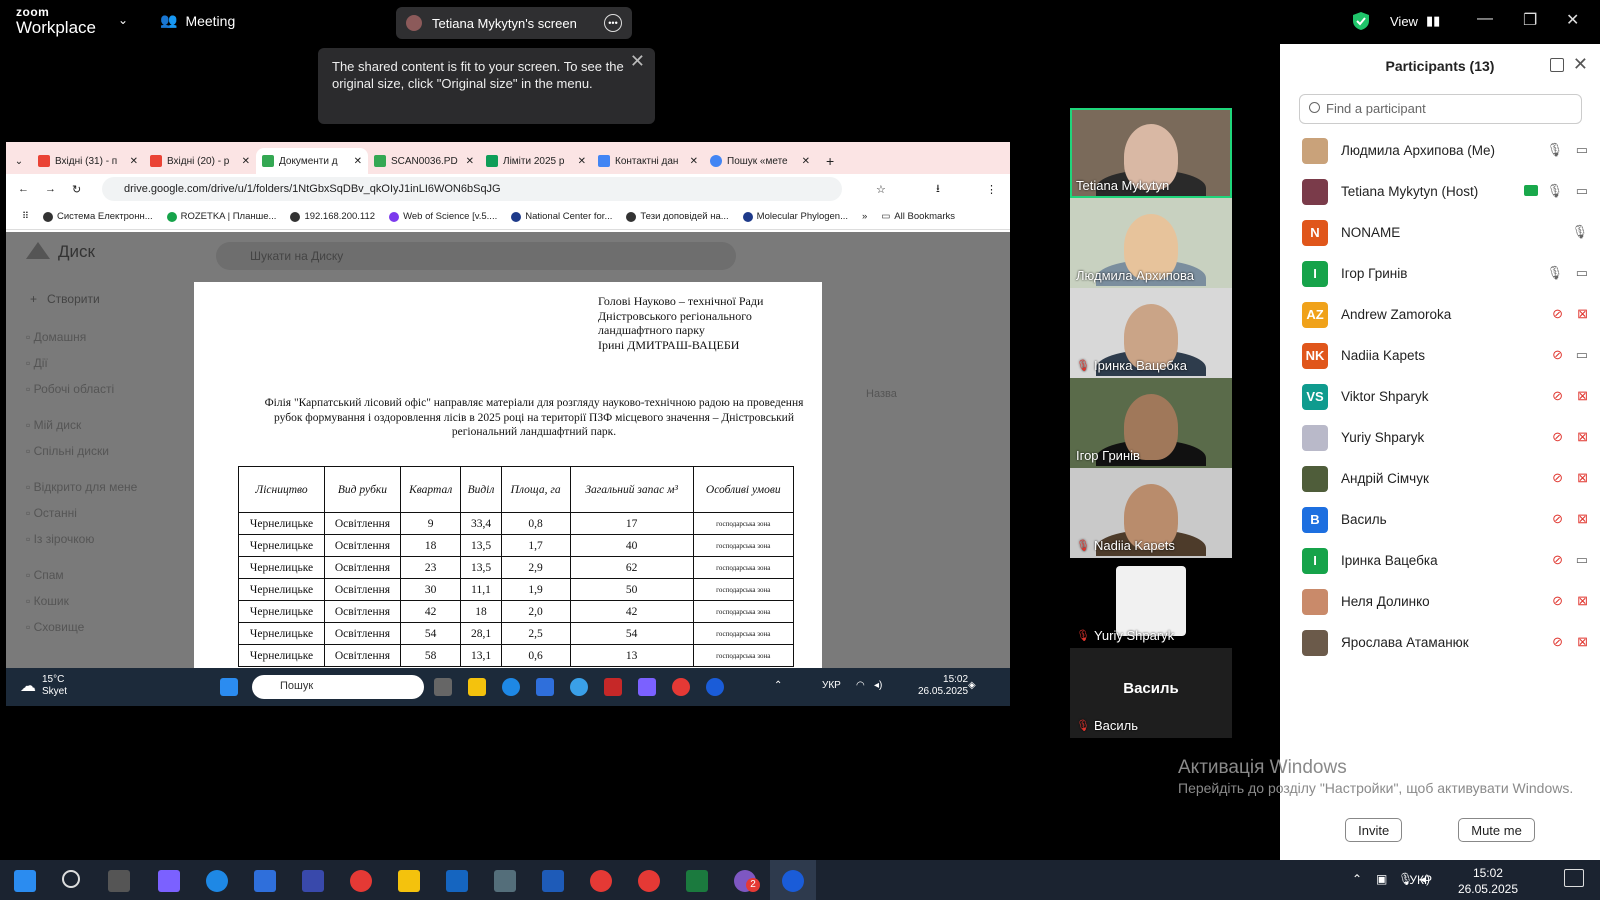 The image size is (1600, 900). Describe the element at coordinates (81, 513) in the screenshot. I see `drive-nav-item: ▫ Останні` at that location.